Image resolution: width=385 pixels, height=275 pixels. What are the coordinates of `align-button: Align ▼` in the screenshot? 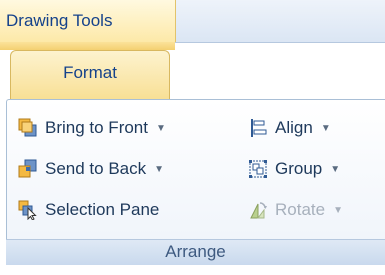 It's located at (289, 128).